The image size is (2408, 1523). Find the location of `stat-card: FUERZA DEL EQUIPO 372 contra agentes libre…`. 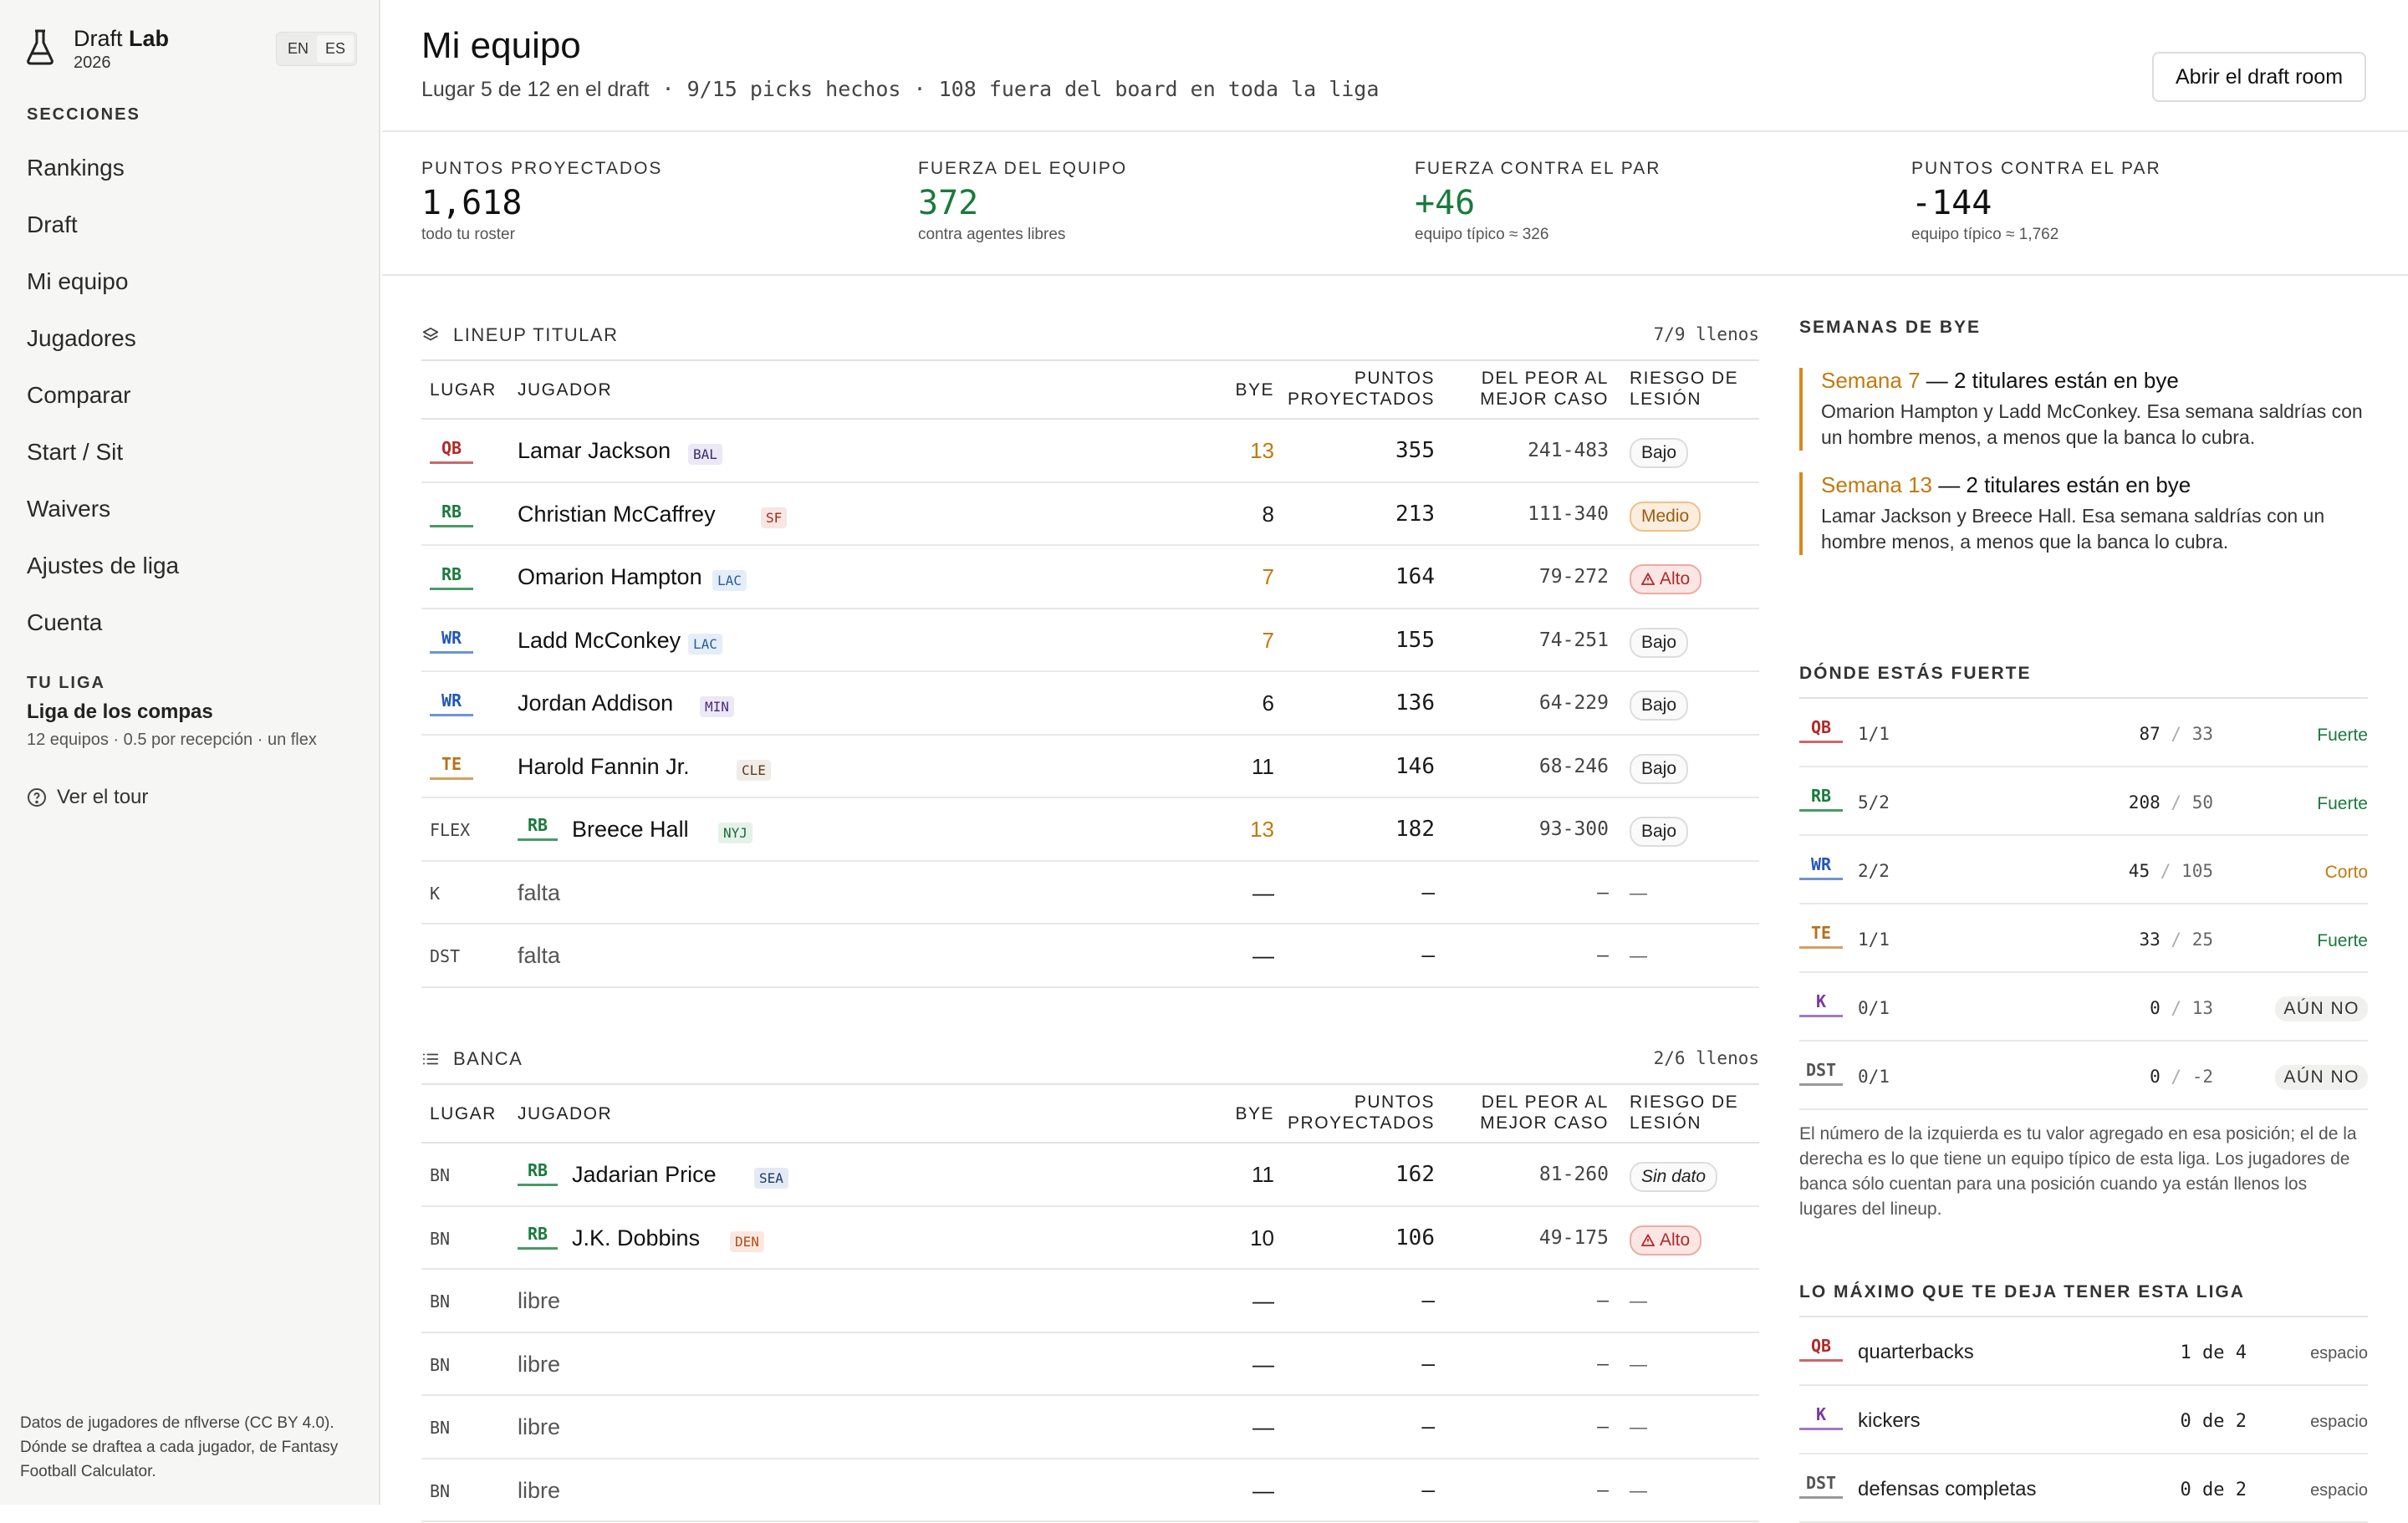

stat-card: FUERZA DEL EQUIPO 372 contra agentes libre… is located at coordinates (1022, 201).